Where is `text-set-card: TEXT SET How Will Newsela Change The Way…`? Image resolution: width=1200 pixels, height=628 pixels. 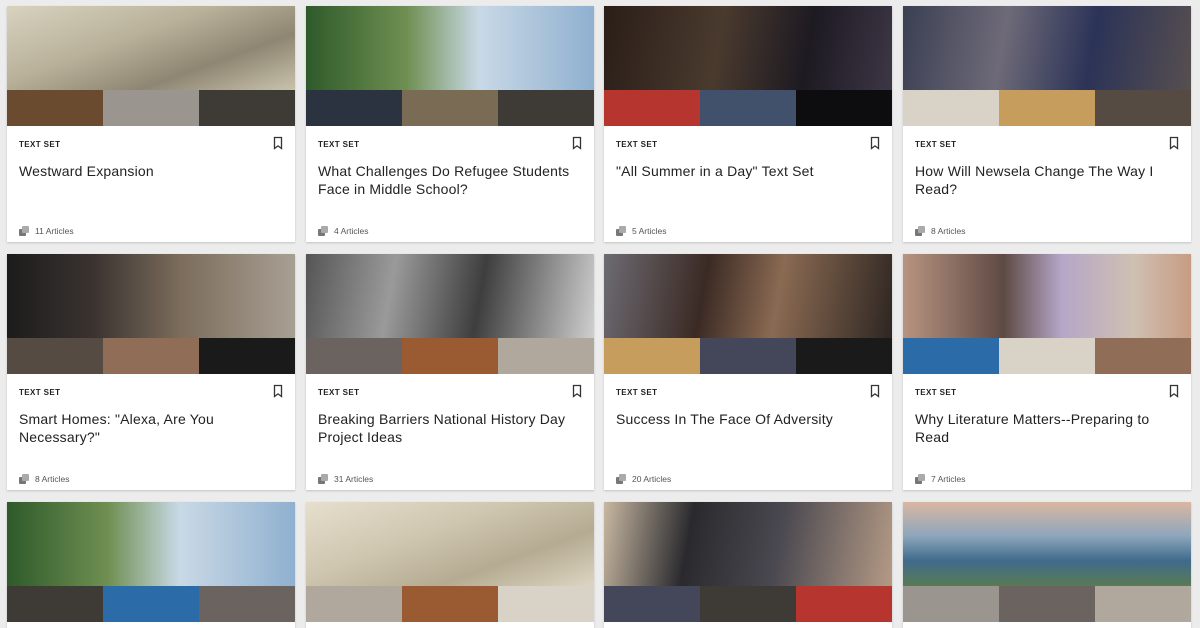 text-set-card: TEXT SET How Will Newsela Change The Way… is located at coordinates (1047, 124).